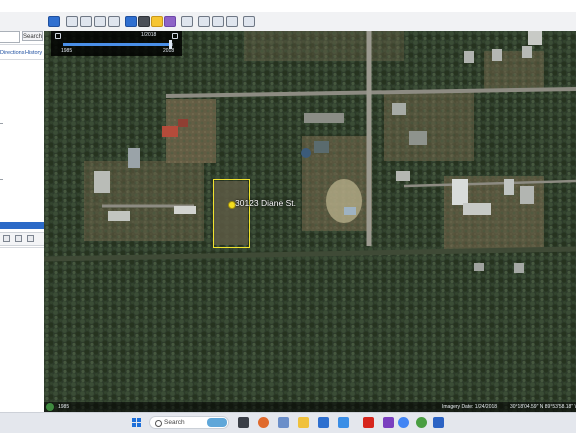 The width and height of the screenshot is (576, 433). I want to click on coordinates: 30°18'04.59" N 89°53'58.18" W, so click(543, 407).